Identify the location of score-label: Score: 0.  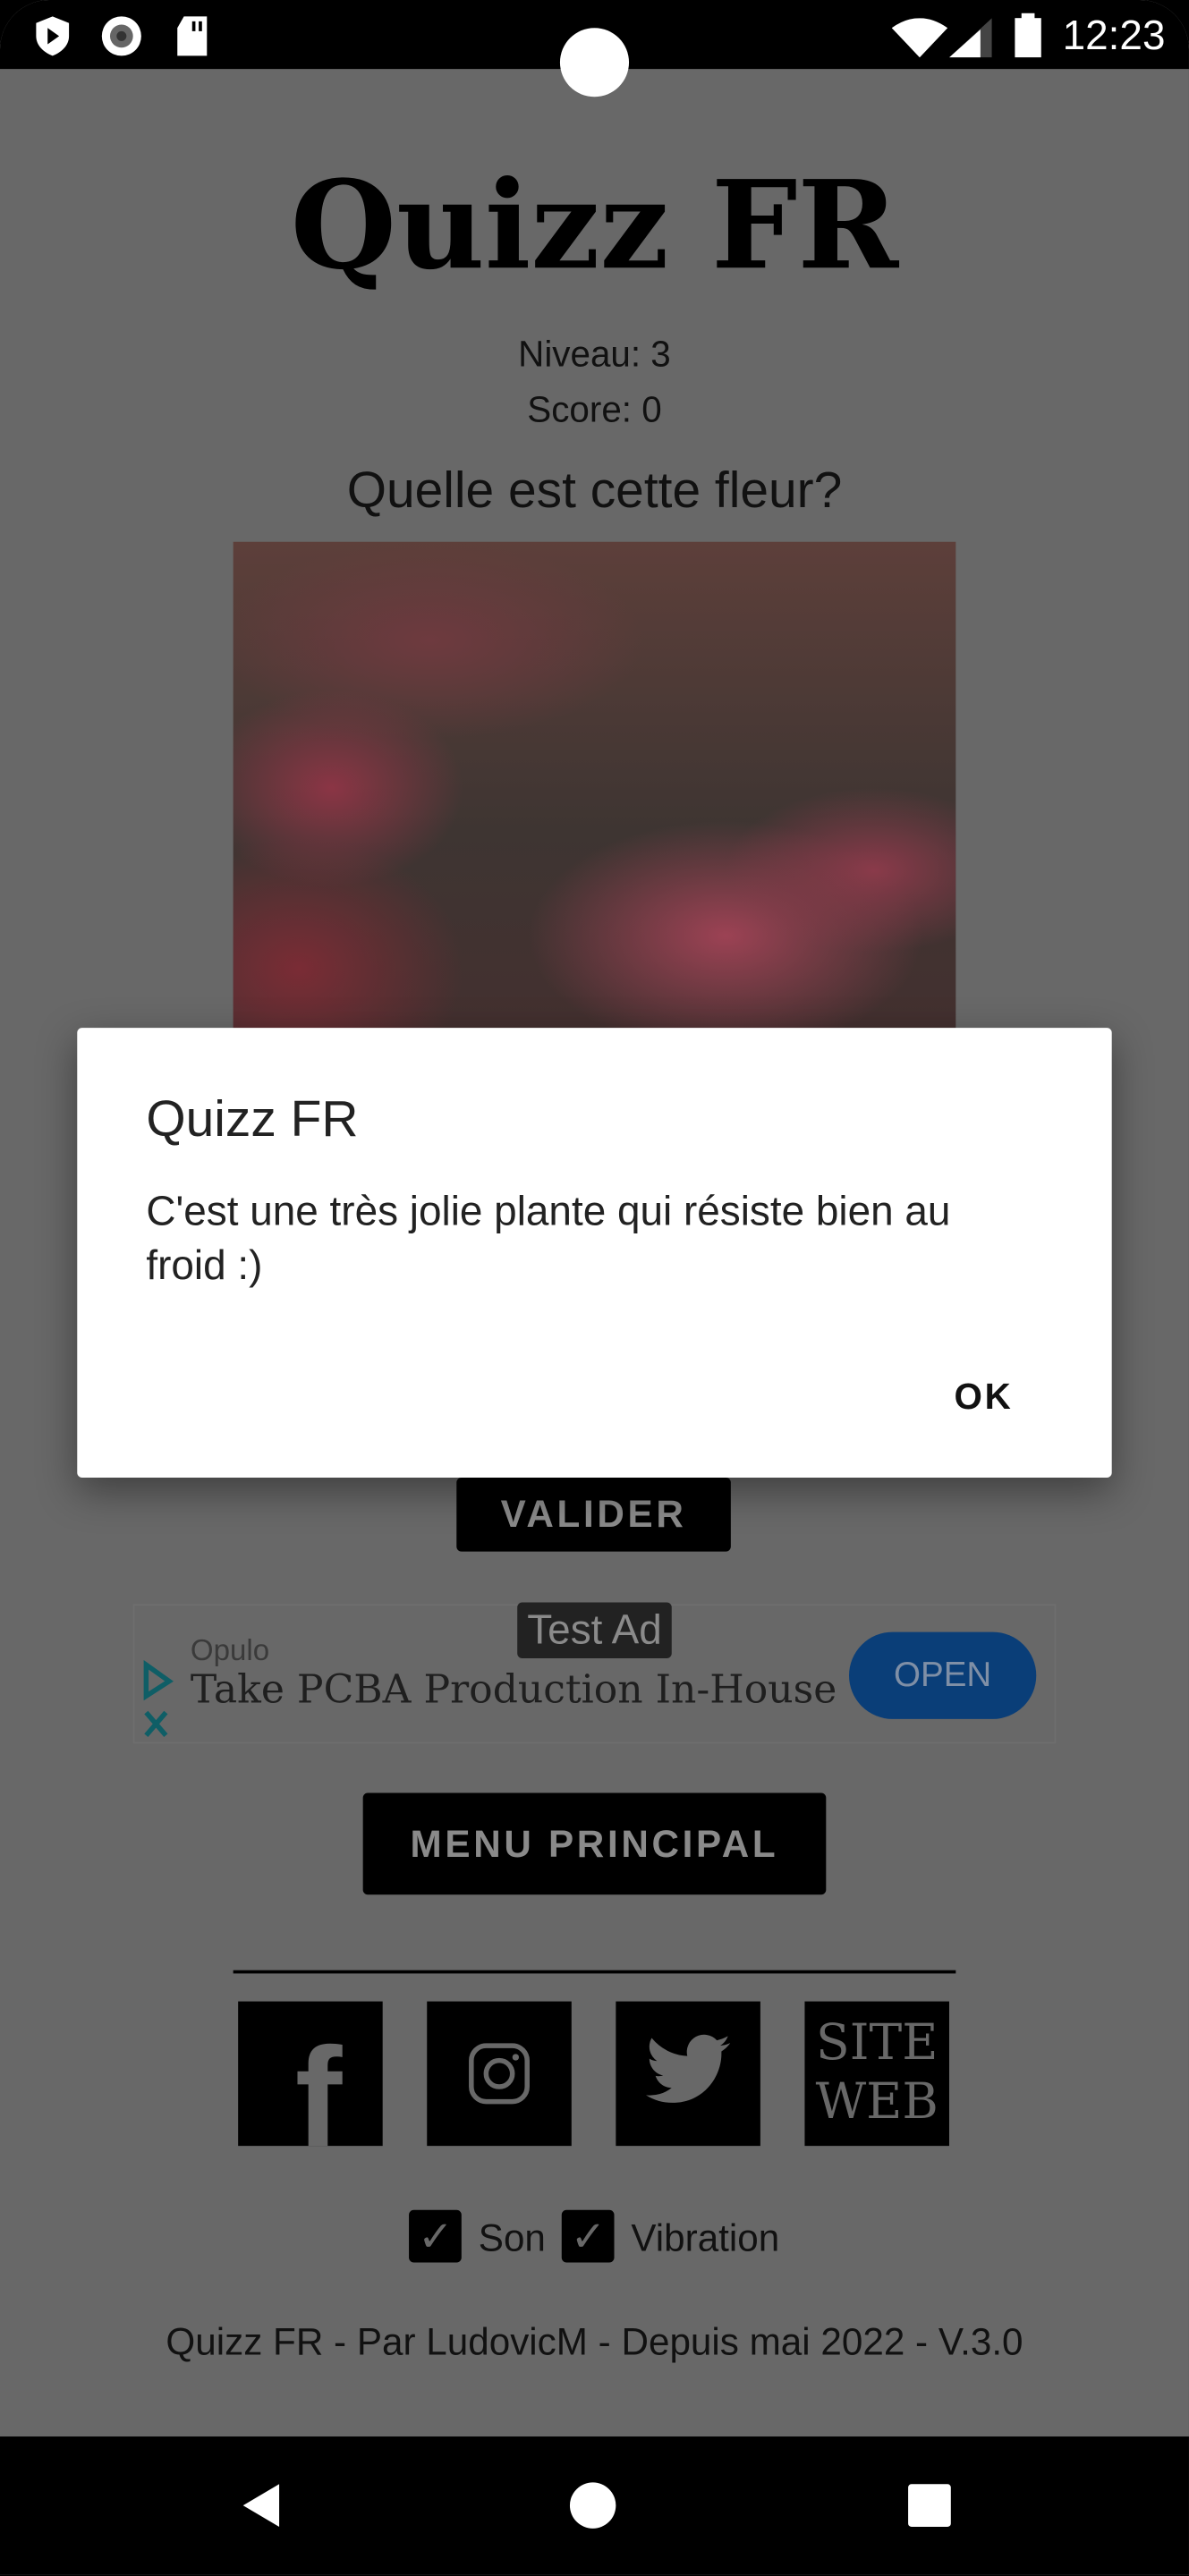
(594, 409).